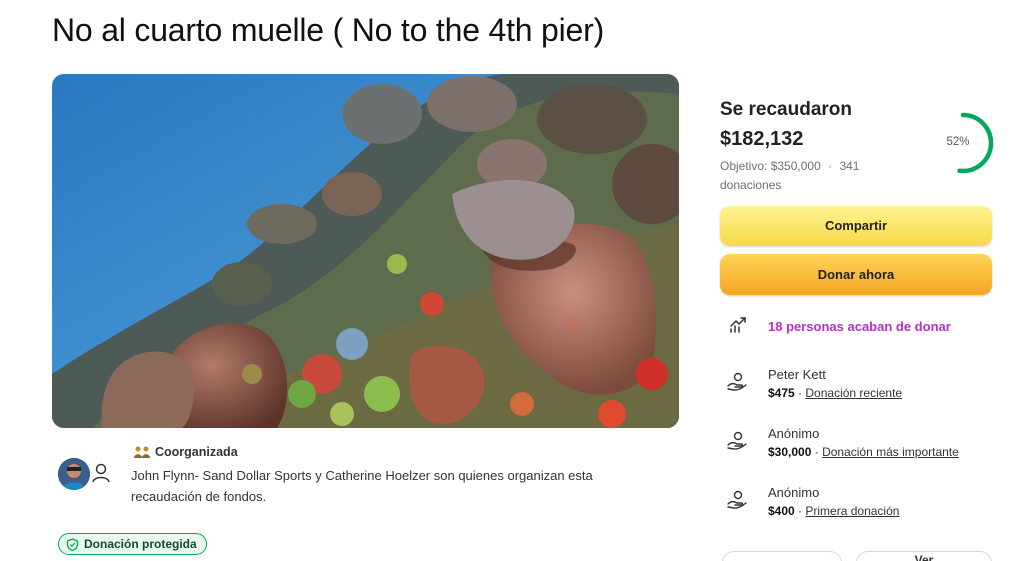 The height and width of the screenshot is (561, 1024). I want to click on progress-percent: 52%, so click(958, 142).